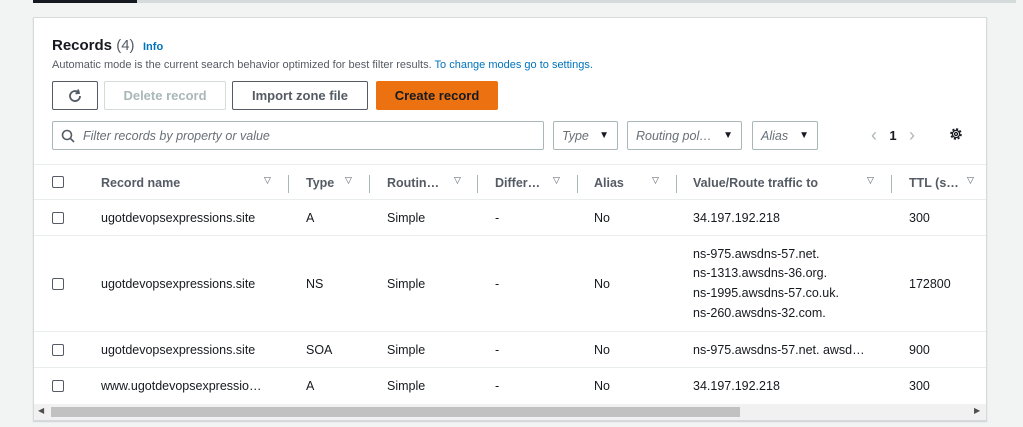 The image size is (1023, 427). Describe the element at coordinates (956, 136) in the screenshot. I see `preferences-gear-icon` at that location.